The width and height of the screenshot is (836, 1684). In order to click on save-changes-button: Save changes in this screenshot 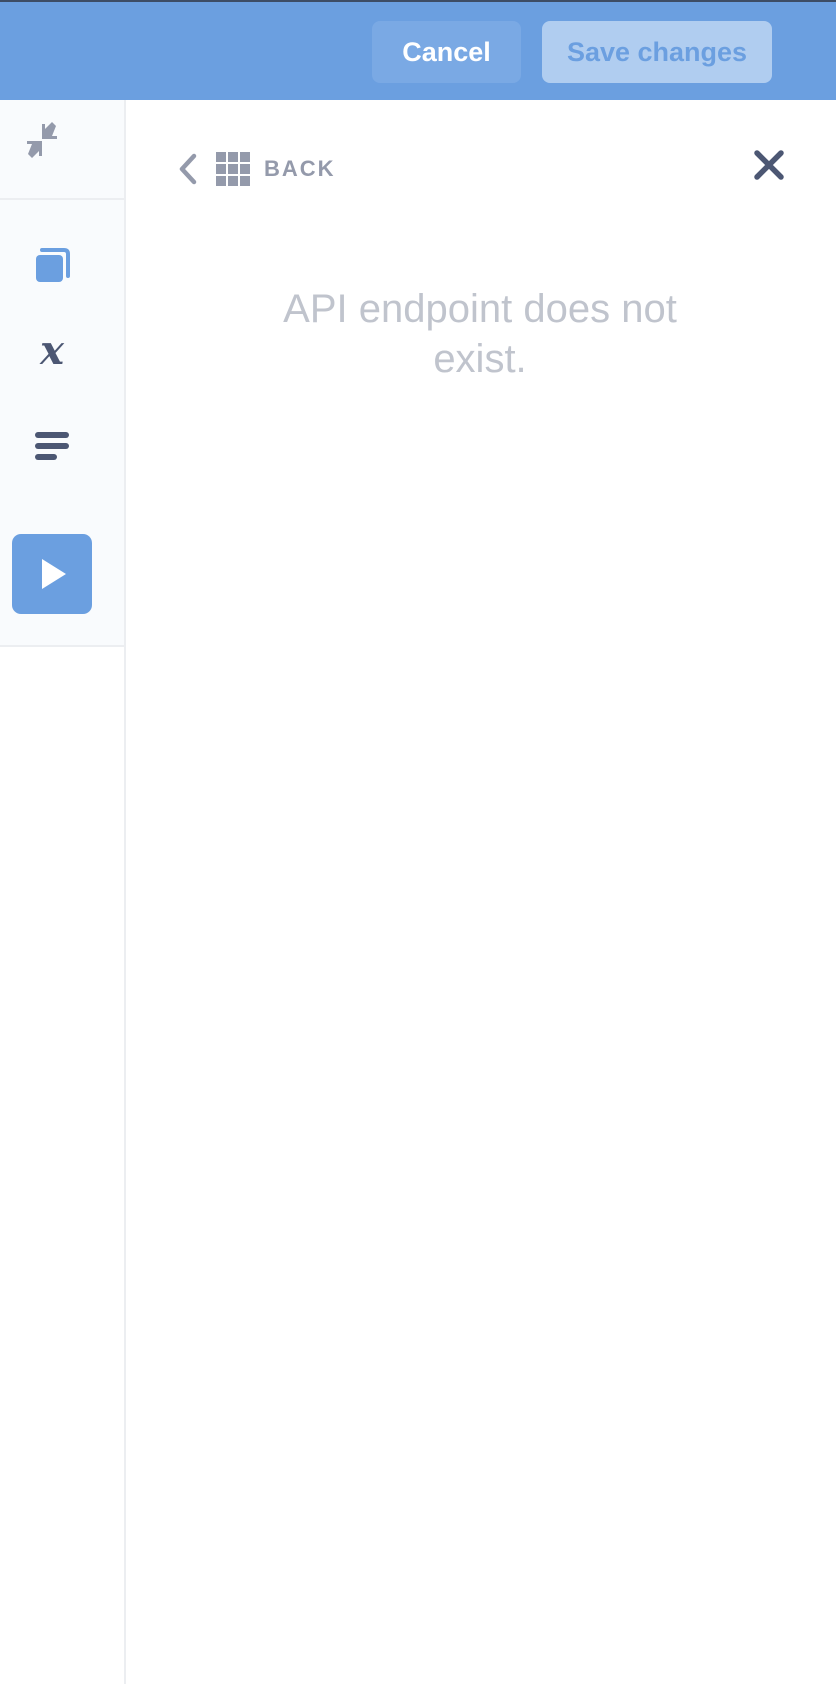, I will do `click(657, 52)`.